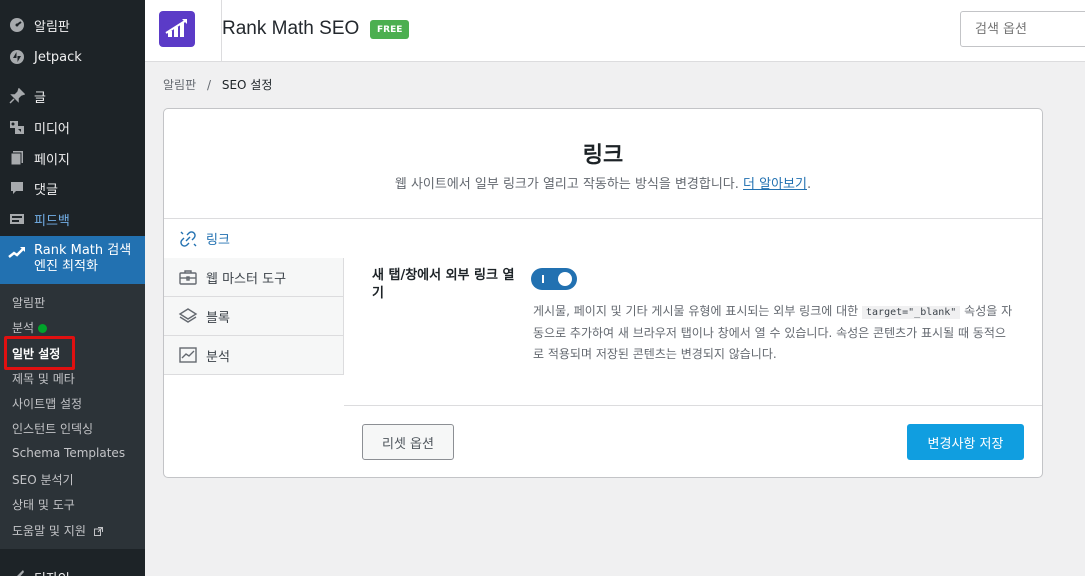  What do you see at coordinates (17, 25) in the screenshot?
I see `dashboard-icon` at bounding box center [17, 25].